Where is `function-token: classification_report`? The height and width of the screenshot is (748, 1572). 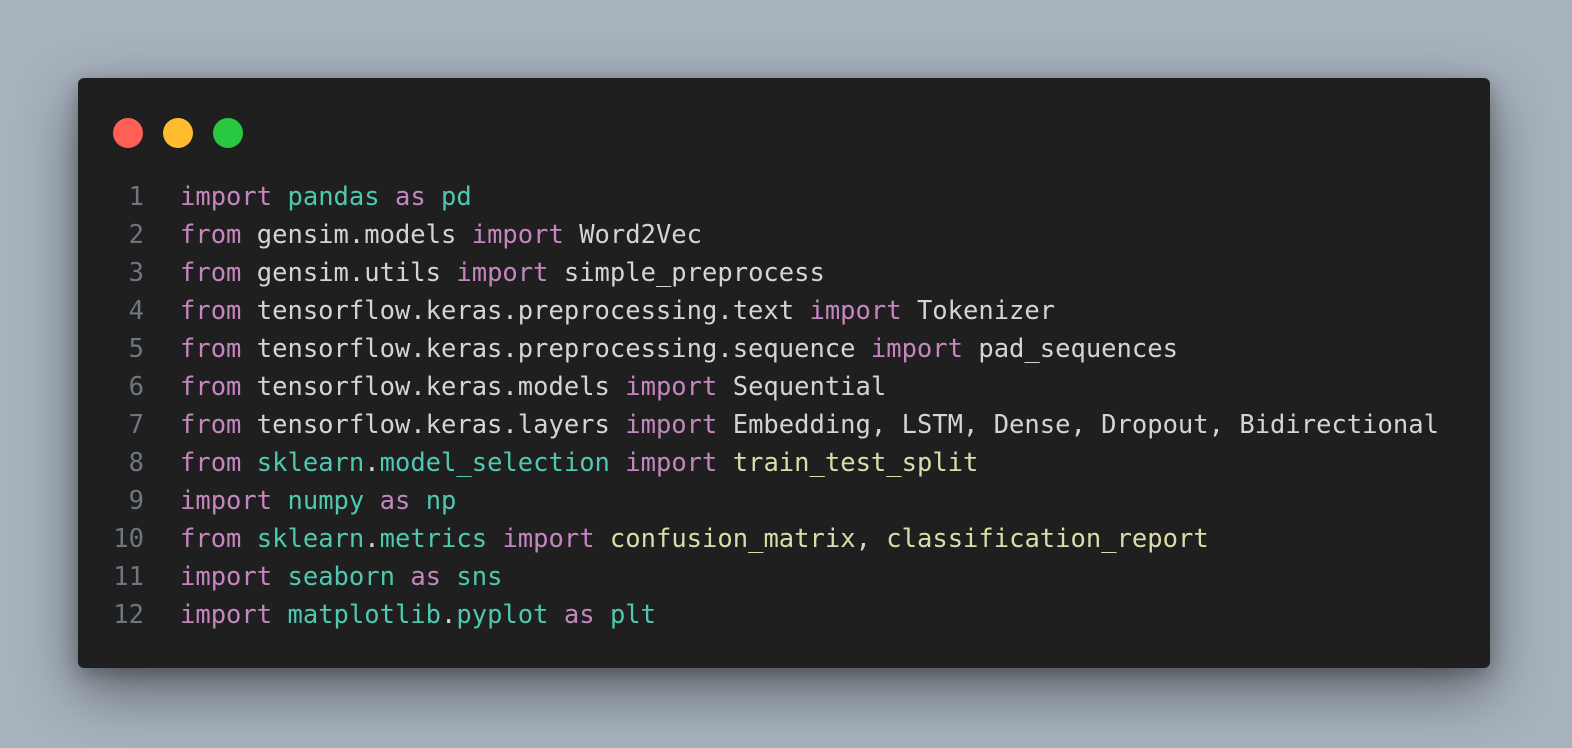
function-token: classification_report is located at coordinates (1047, 539).